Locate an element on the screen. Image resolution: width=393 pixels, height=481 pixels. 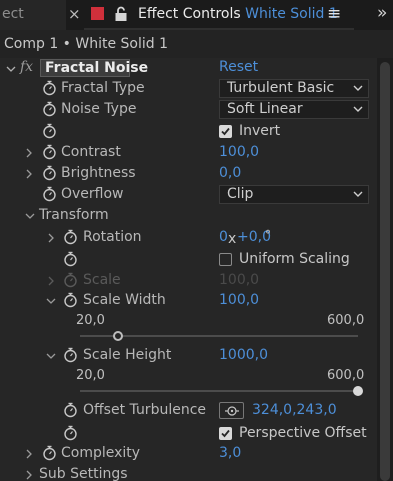
tab-title: Effect Controls White Solid 1 is located at coordinates (238, 14).